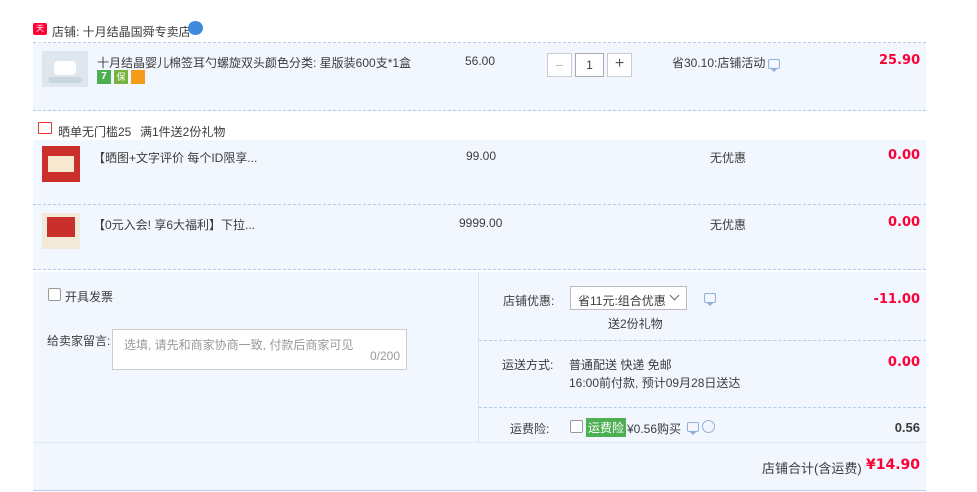 The width and height of the screenshot is (977, 492). Describe the element at coordinates (481, 223) in the screenshot. I see `gift-price: 9999.00` at that location.